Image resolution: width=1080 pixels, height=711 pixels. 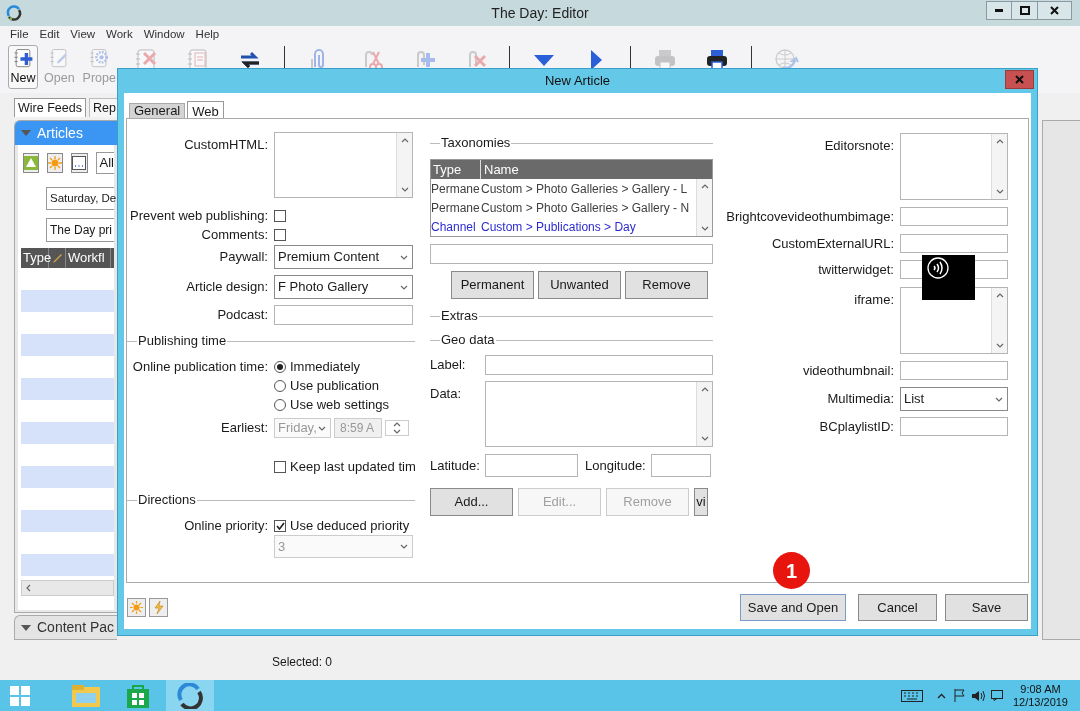 I want to click on column-header: Workfl, so click(x=88, y=258).